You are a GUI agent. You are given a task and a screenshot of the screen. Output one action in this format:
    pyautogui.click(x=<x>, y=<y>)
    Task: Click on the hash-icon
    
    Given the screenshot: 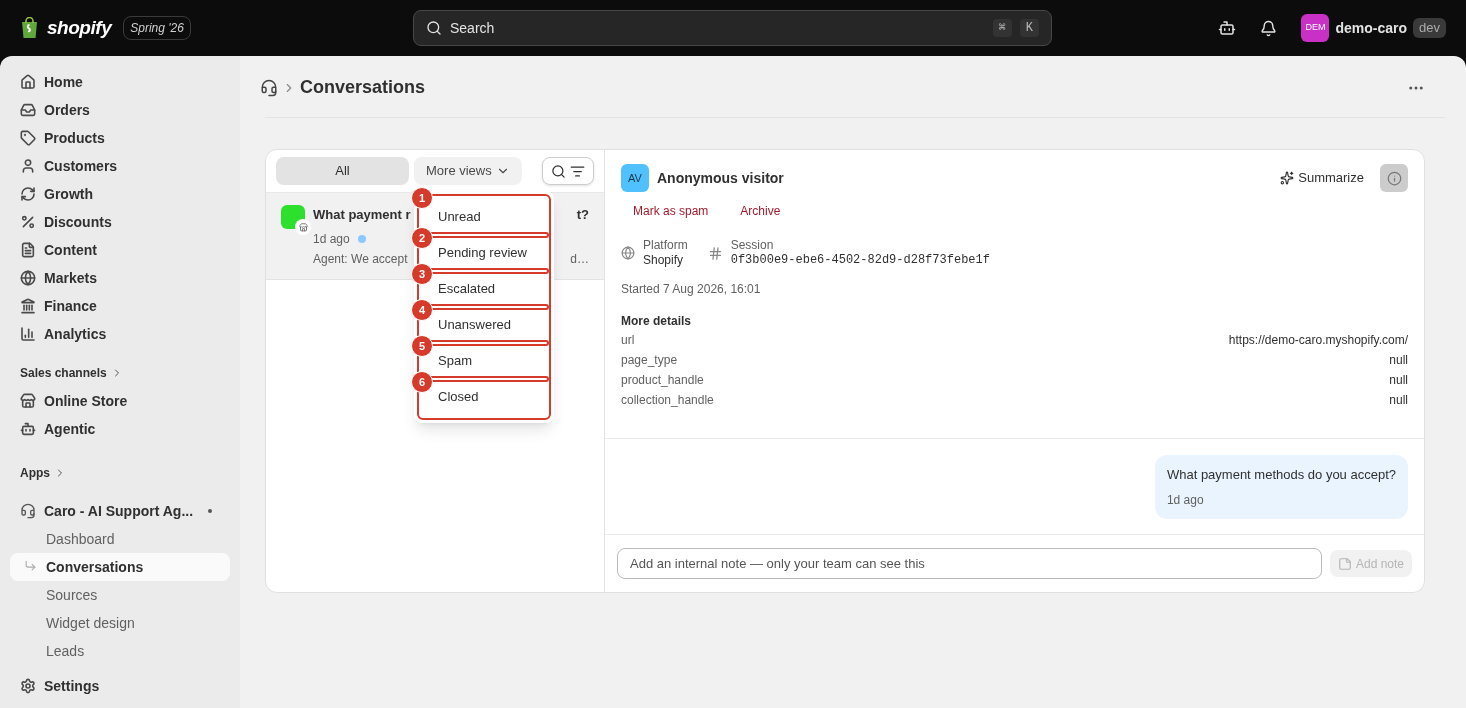 What is the action you would take?
    pyautogui.click(x=715, y=253)
    